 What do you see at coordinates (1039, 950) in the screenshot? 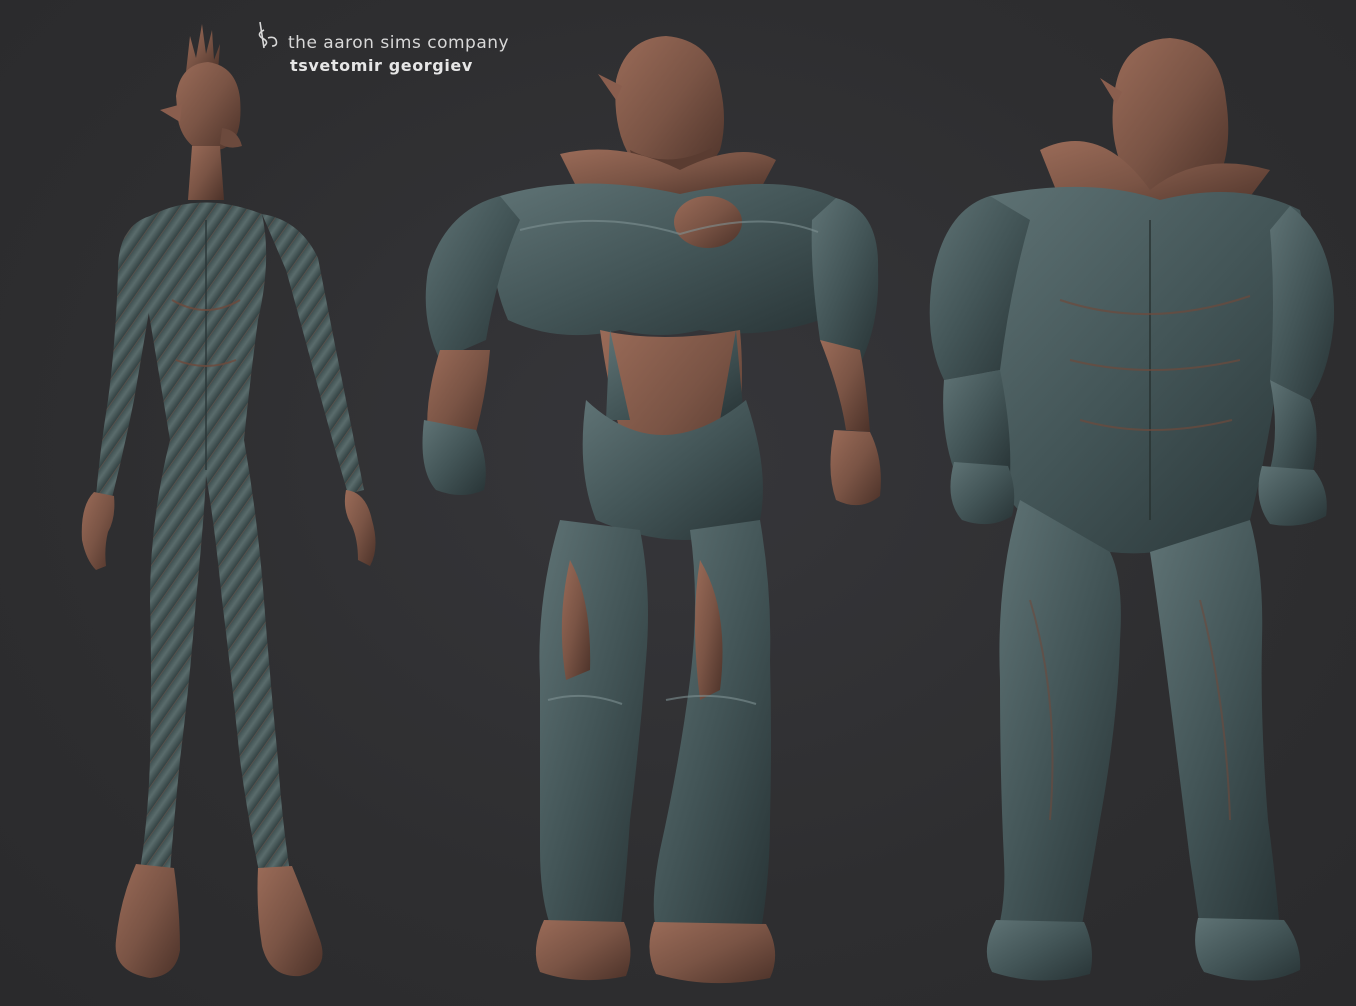
I see `muscular-left-foot` at bounding box center [1039, 950].